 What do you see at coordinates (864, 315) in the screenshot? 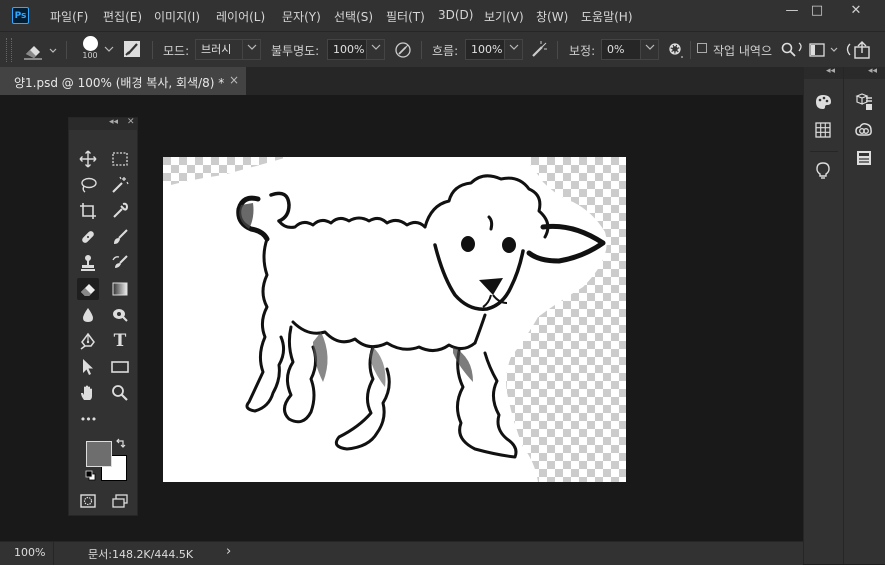
I see `panel-dock-icons-secondary: ◂◂` at bounding box center [864, 315].